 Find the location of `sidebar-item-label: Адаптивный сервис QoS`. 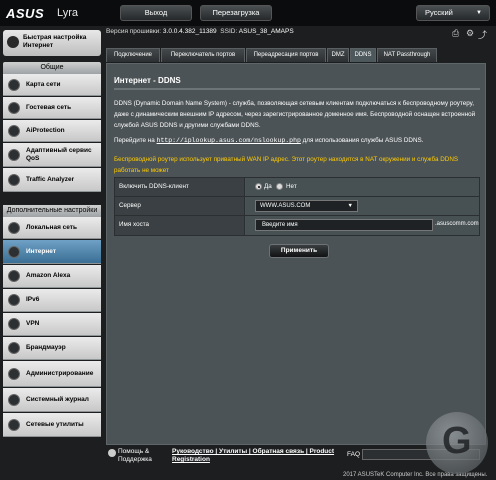

sidebar-item-label: Адаптивный сервис QoS is located at coordinates (59, 154).